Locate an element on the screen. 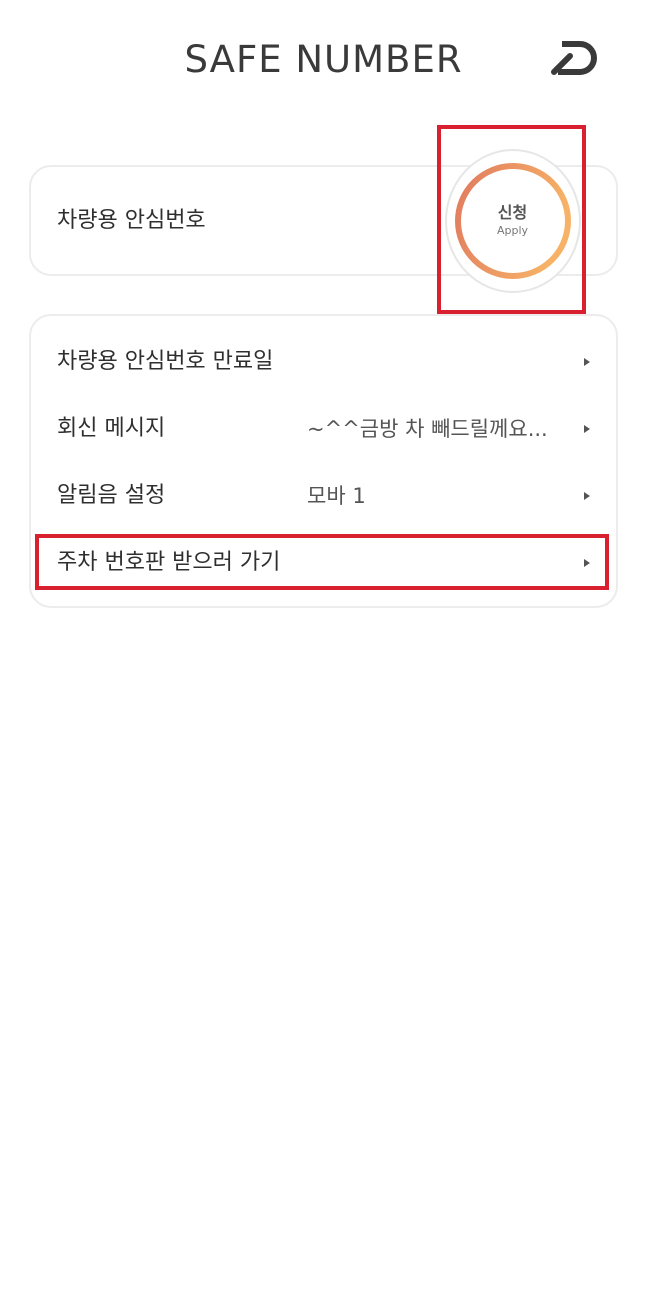  safe-number-label: 차량용 안심번호 is located at coordinates (131, 220).